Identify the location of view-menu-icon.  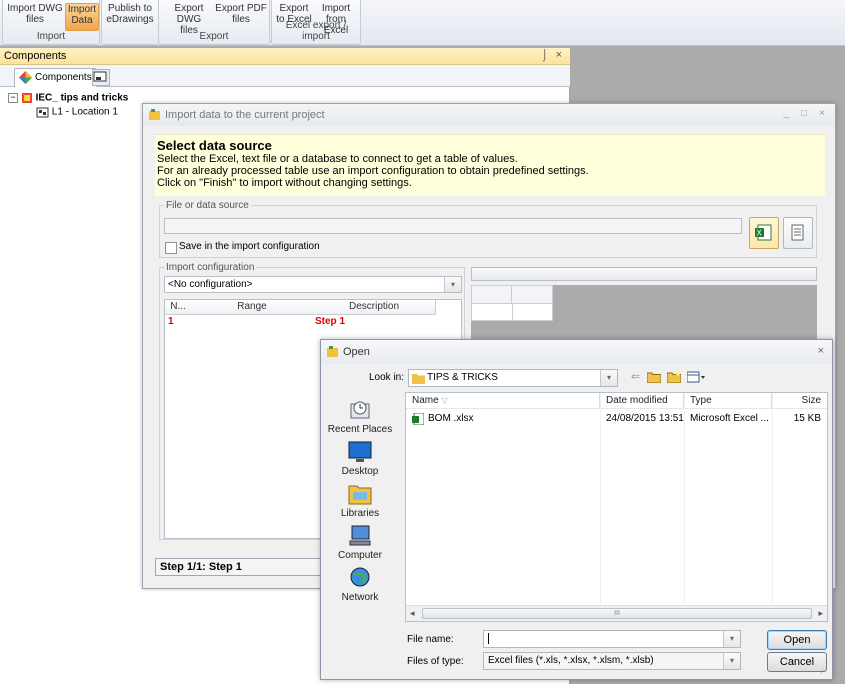
(696, 377).